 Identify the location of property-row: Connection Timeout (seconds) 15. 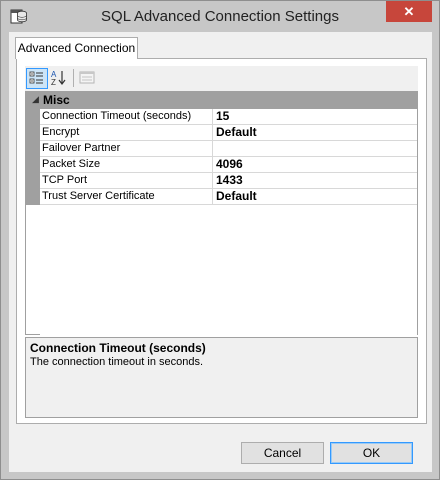
(221, 117).